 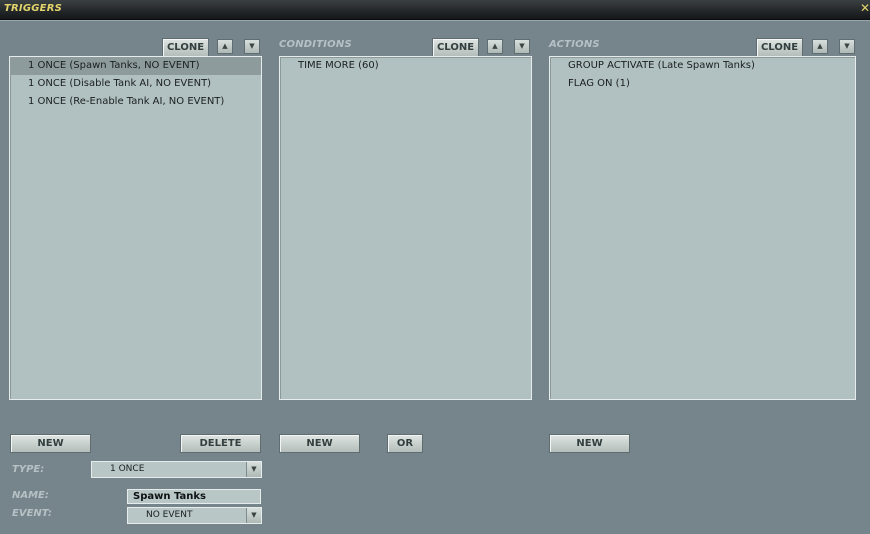 What do you see at coordinates (702, 84) in the screenshot?
I see `action-list-item: FLAG ON (1)` at bounding box center [702, 84].